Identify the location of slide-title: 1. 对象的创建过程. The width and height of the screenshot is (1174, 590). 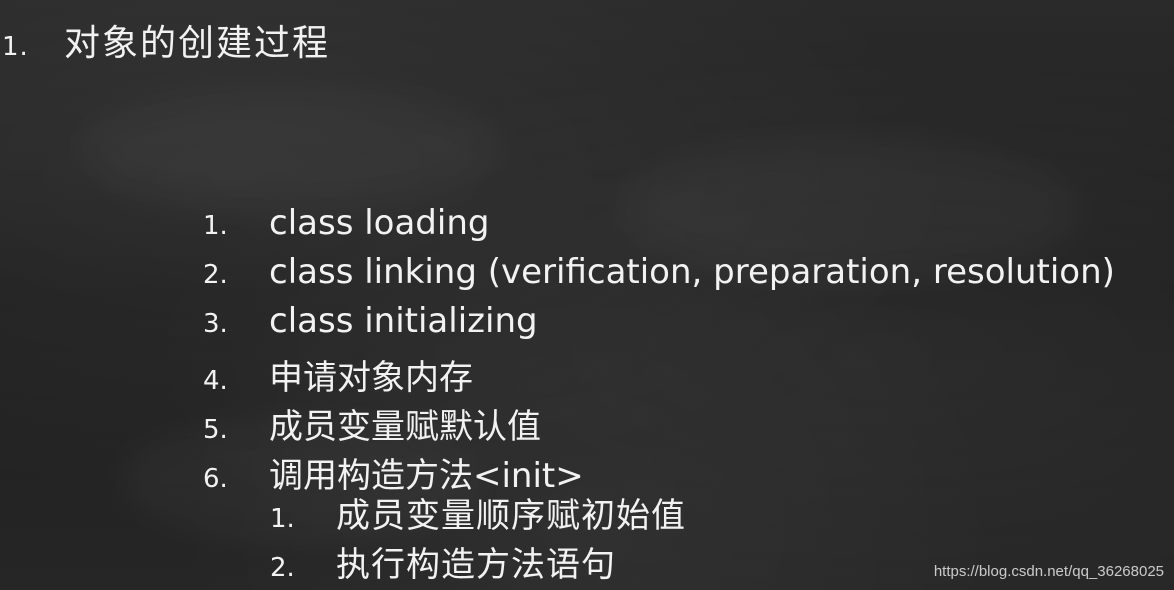
(165, 39).